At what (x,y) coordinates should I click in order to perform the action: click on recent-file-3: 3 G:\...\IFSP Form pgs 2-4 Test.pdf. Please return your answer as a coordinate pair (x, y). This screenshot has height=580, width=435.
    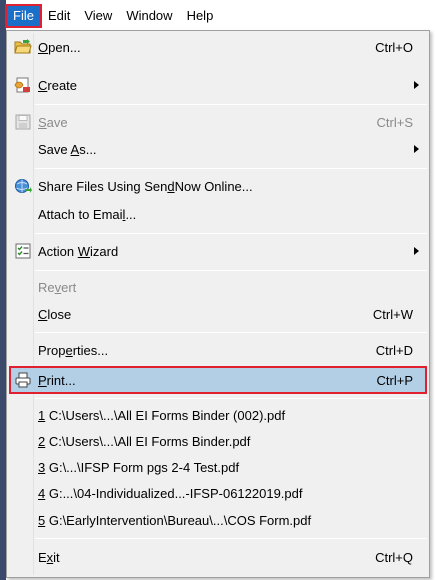
    Looking at the image, I should click on (218, 467).